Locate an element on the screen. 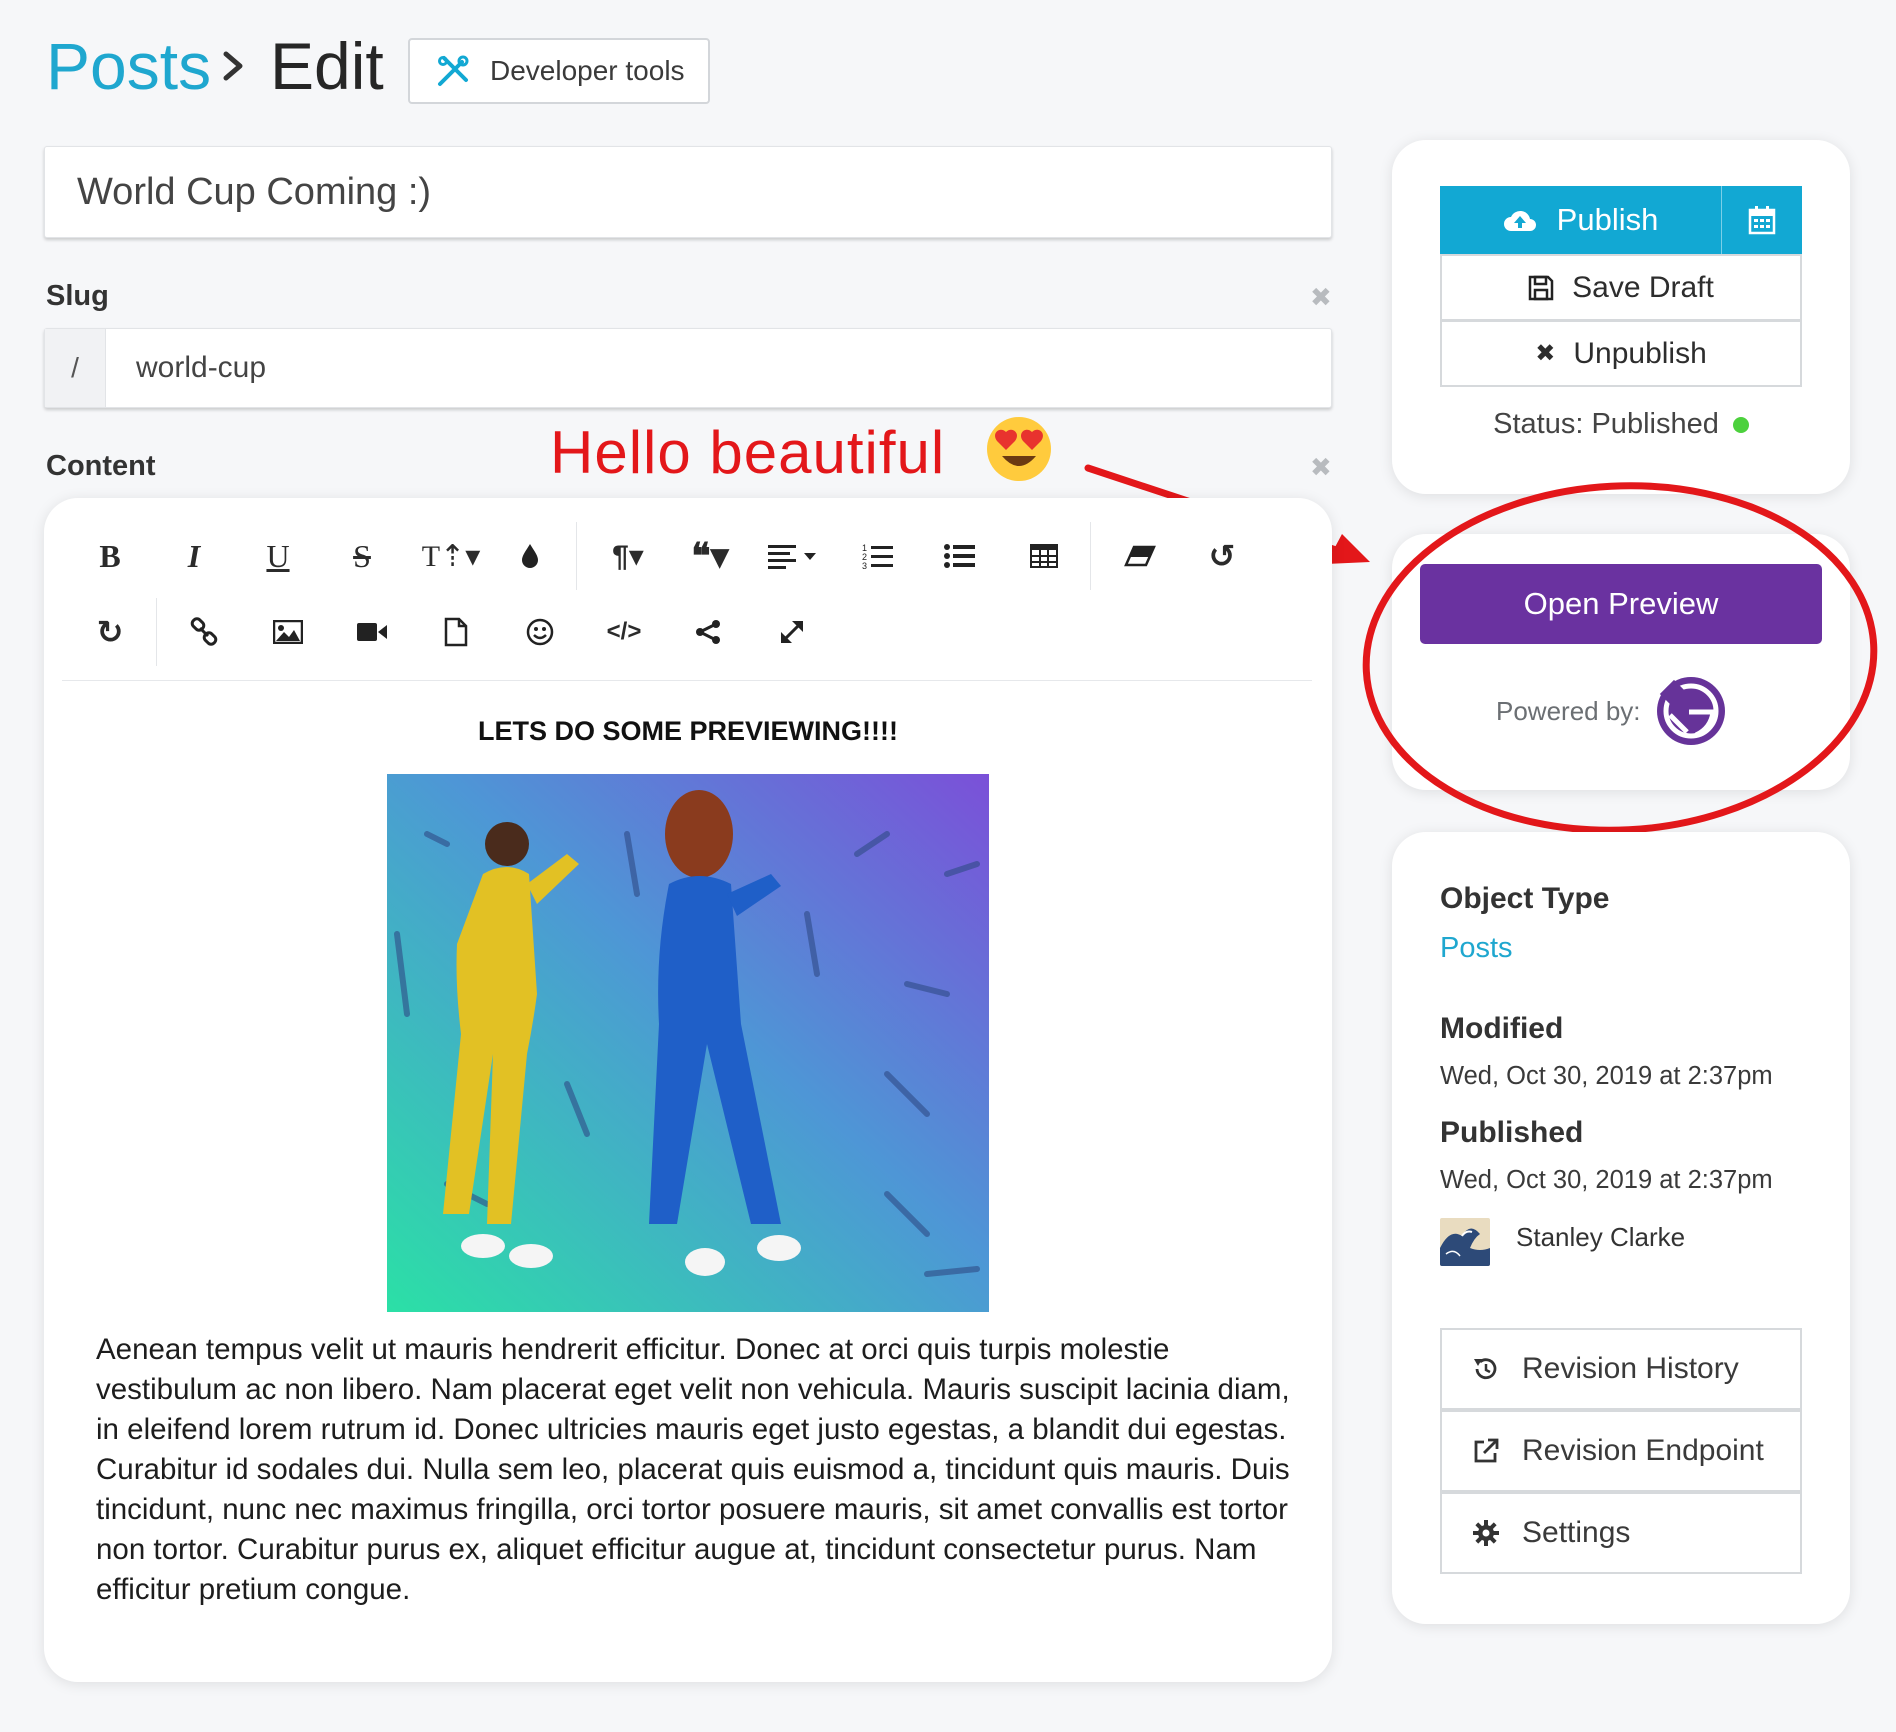 This screenshot has height=1732, width=1896. bold-icon: B is located at coordinates (110, 556).